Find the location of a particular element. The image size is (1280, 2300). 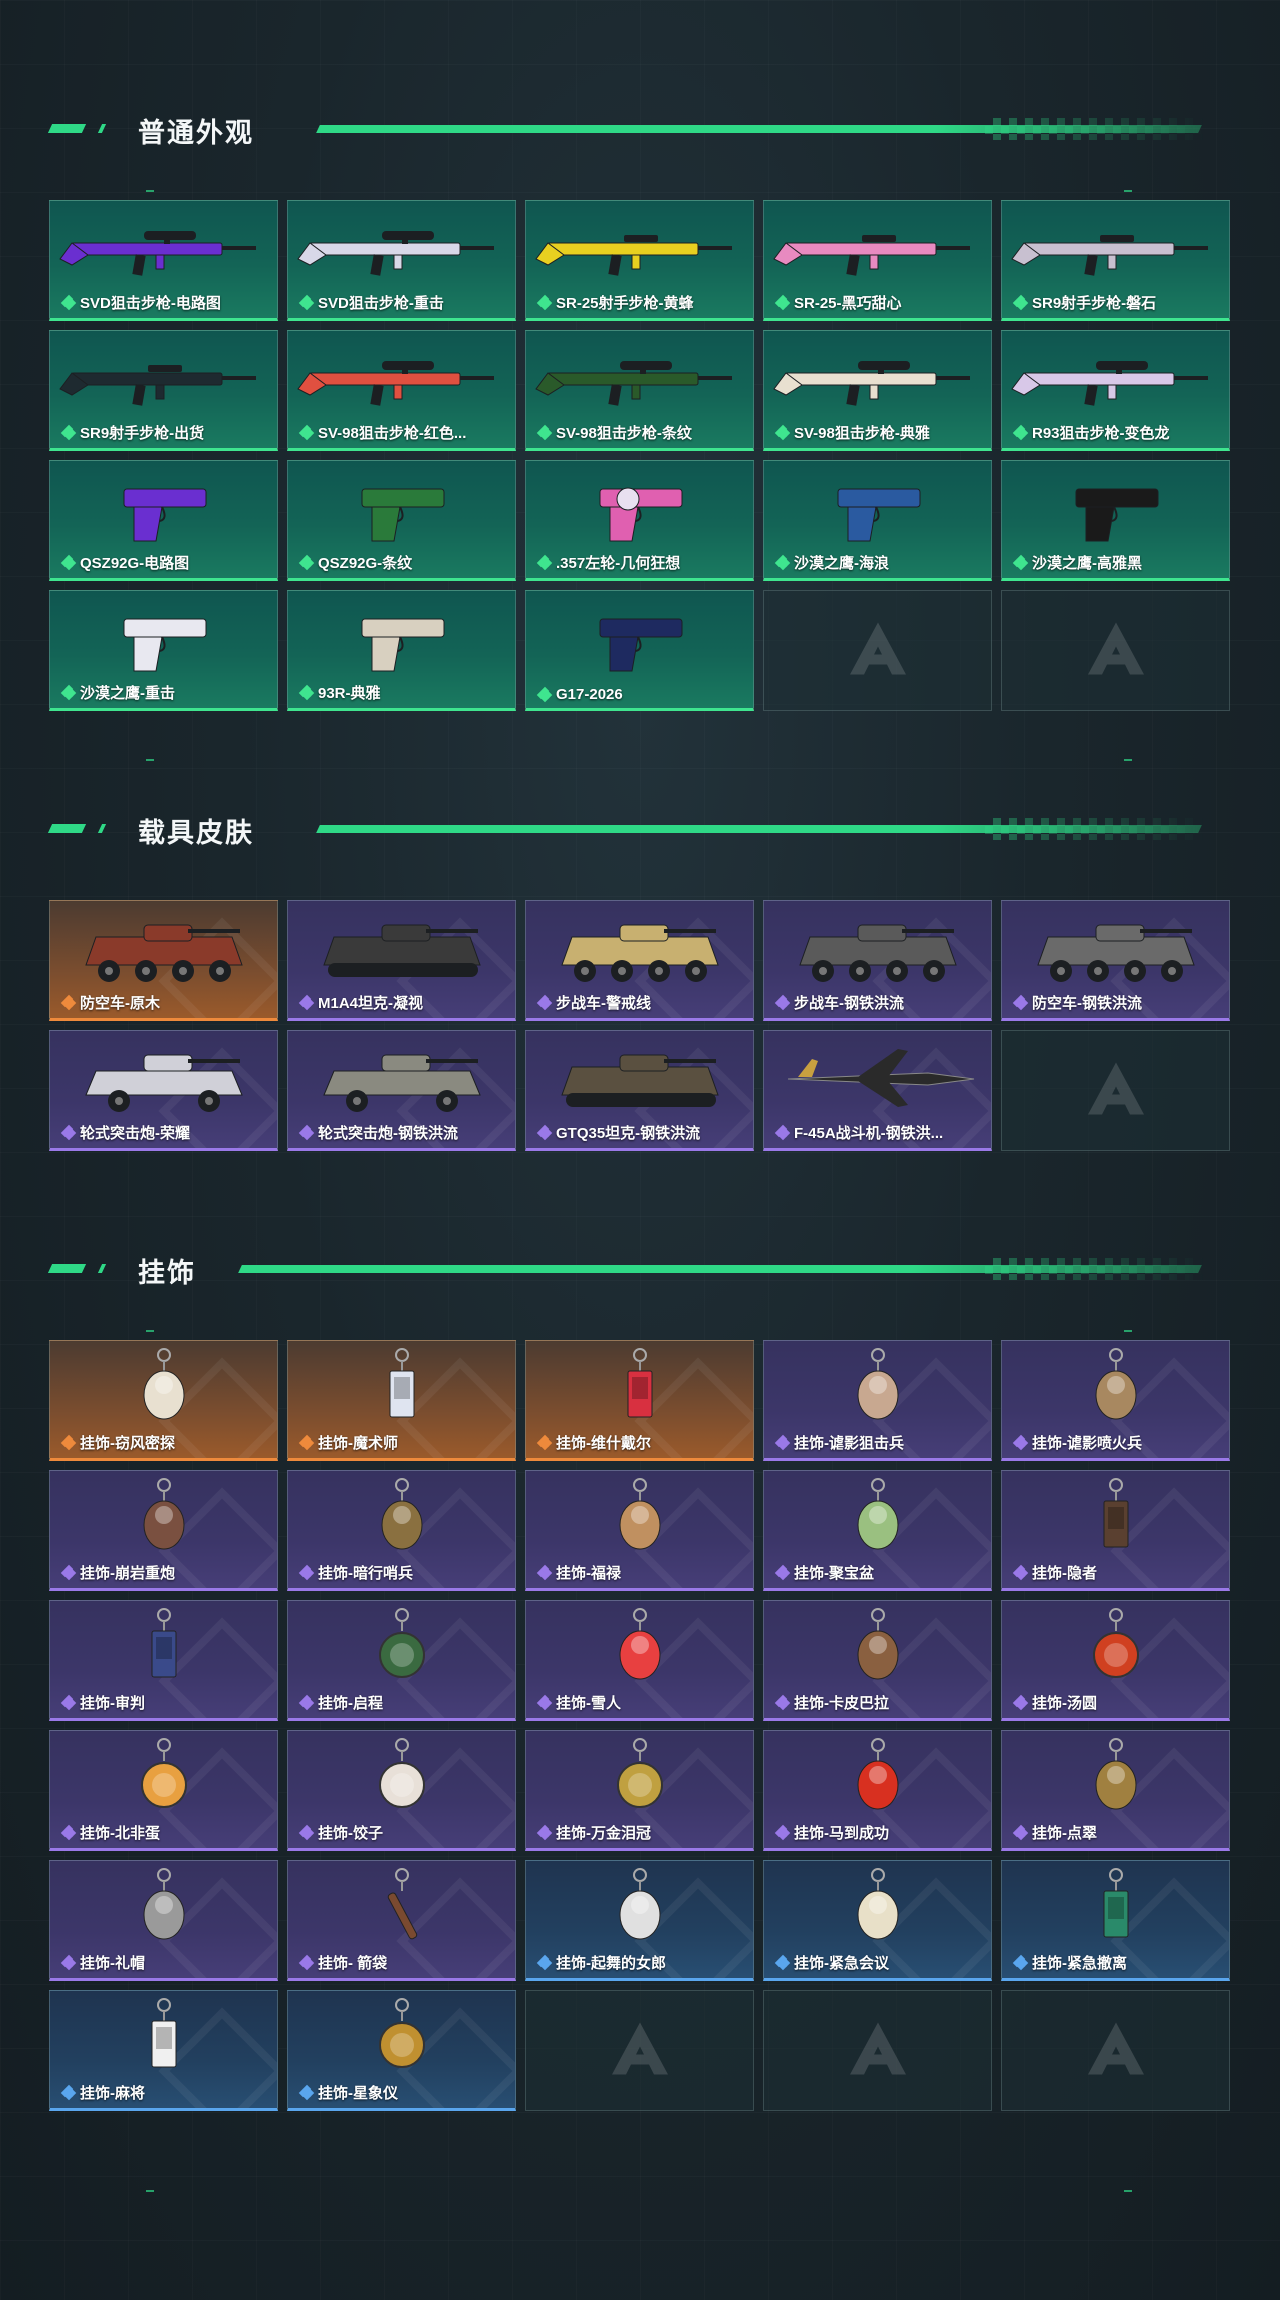

item-name: 挂饰-麻将 is located at coordinates (112, 2093).